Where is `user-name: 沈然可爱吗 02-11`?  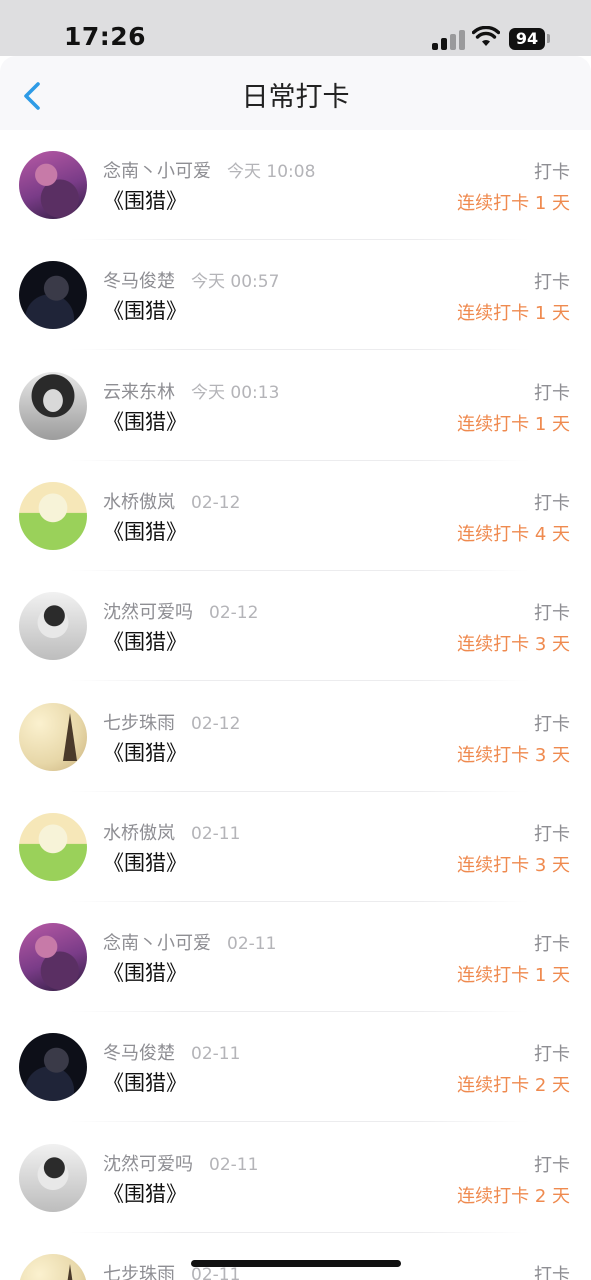
user-name: 沈然可爱吗 02-11 is located at coordinates (180, 1163).